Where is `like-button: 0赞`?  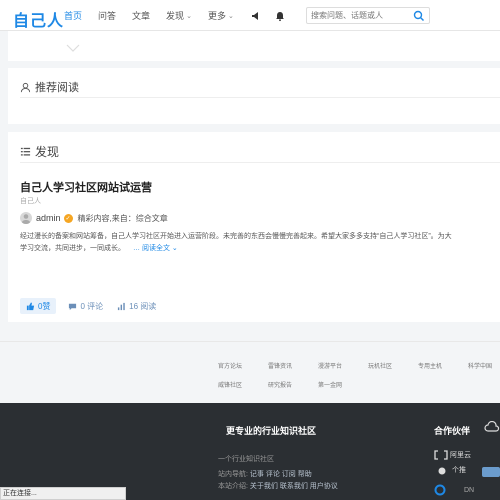 like-button: 0赞 is located at coordinates (38, 306).